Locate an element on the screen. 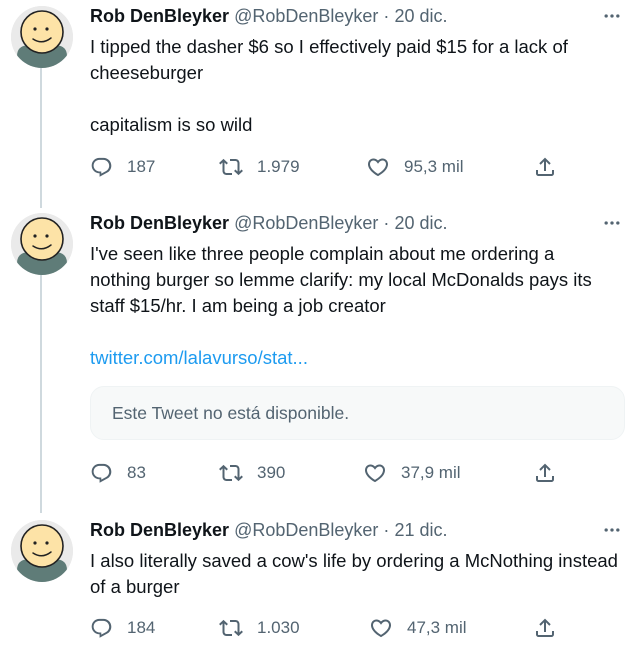  quote-unavailable-text: Este Tweet no está disponible. is located at coordinates (231, 413).